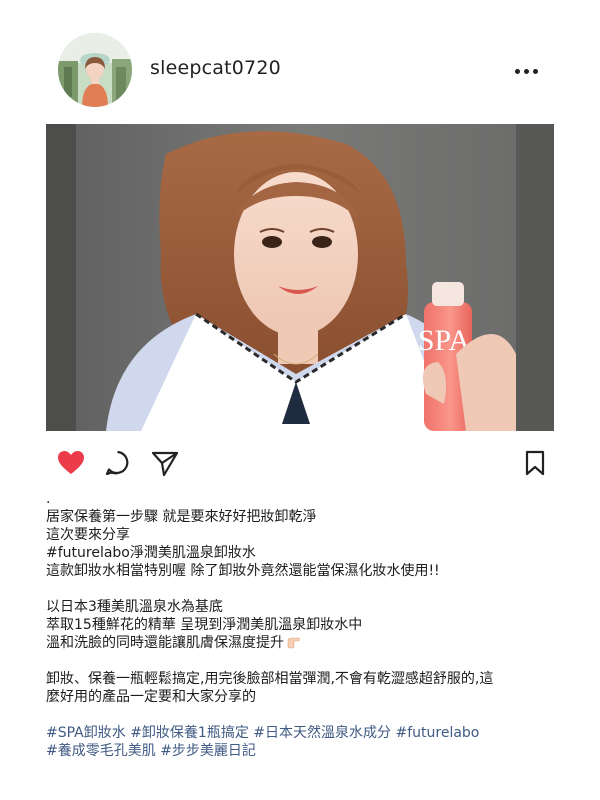  I want to click on hashtag-row: #SPA卸妝水 #卸妝保養1瓶搞定 #日本天然溫泉水成分 #futurelabo, so click(303, 733).